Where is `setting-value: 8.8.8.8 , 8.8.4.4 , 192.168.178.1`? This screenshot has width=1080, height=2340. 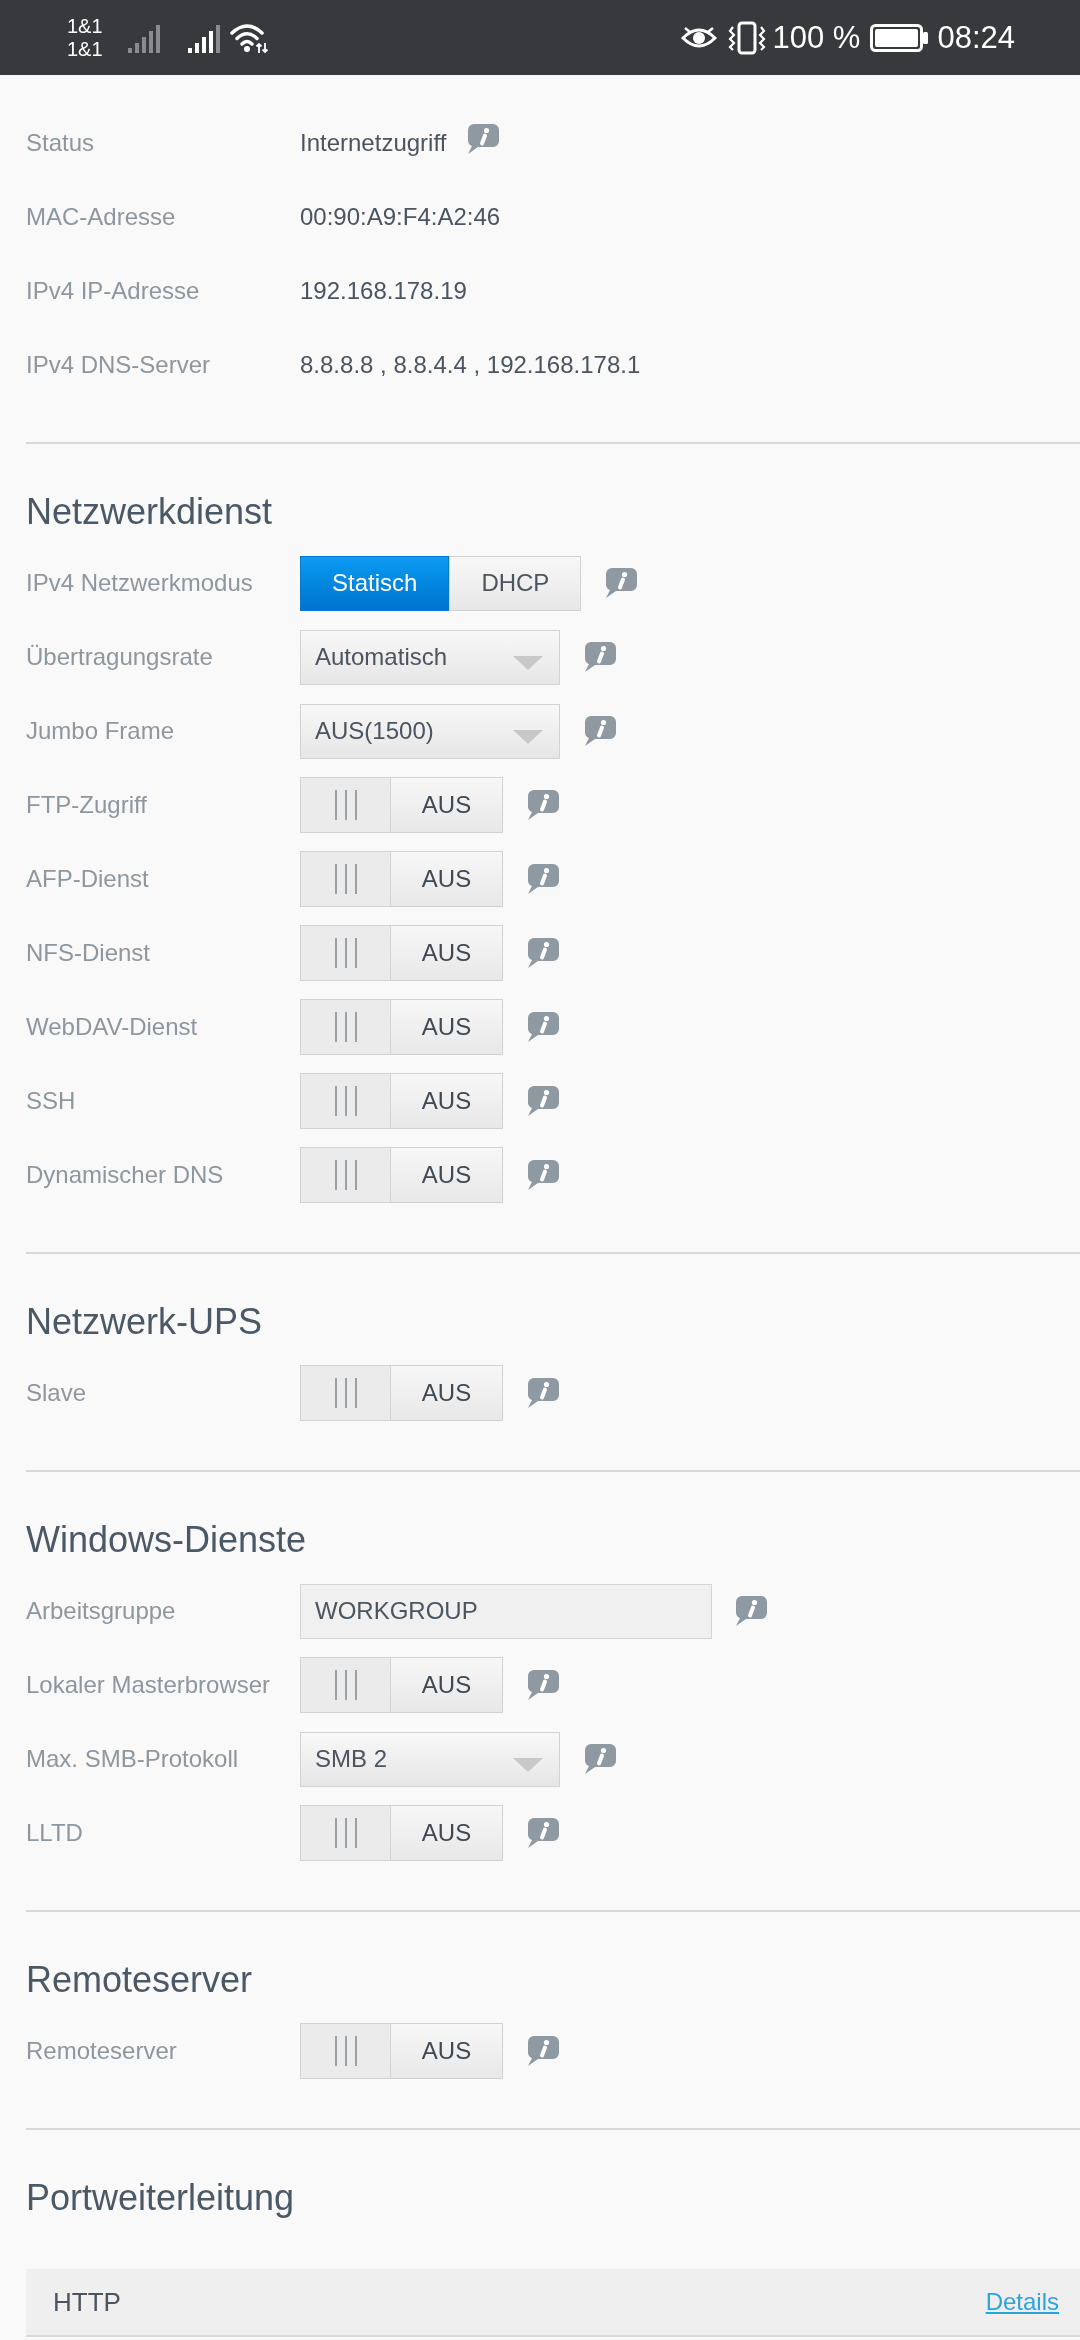
setting-value: 8.8.8.8 , 8.8.4.4 , 192.168.178.1 is located at coordinates (470, 365).